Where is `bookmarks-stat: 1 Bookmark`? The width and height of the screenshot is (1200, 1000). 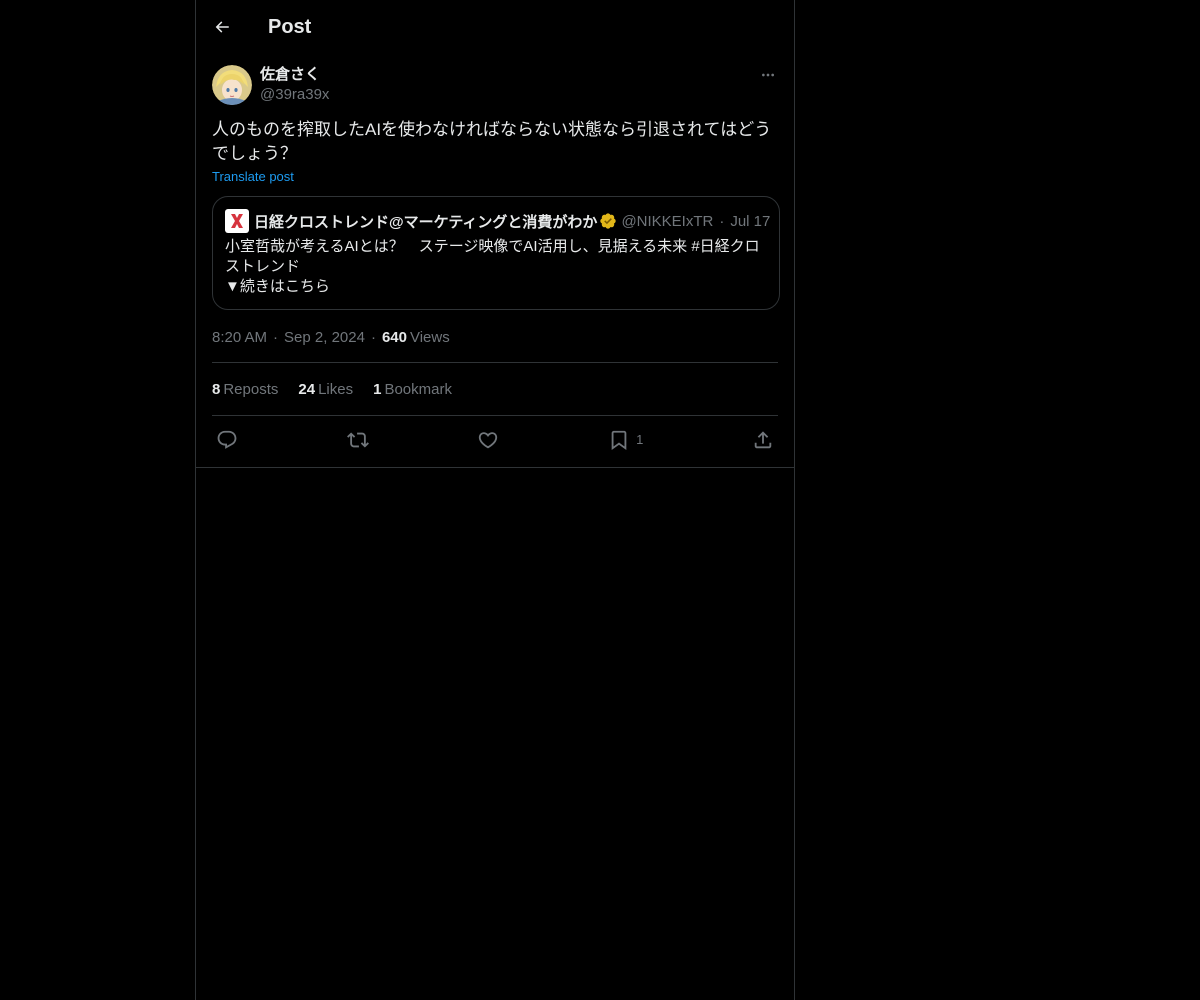
bookmarks-stat: 1 Bookmark is located at coordinates (412, 389).